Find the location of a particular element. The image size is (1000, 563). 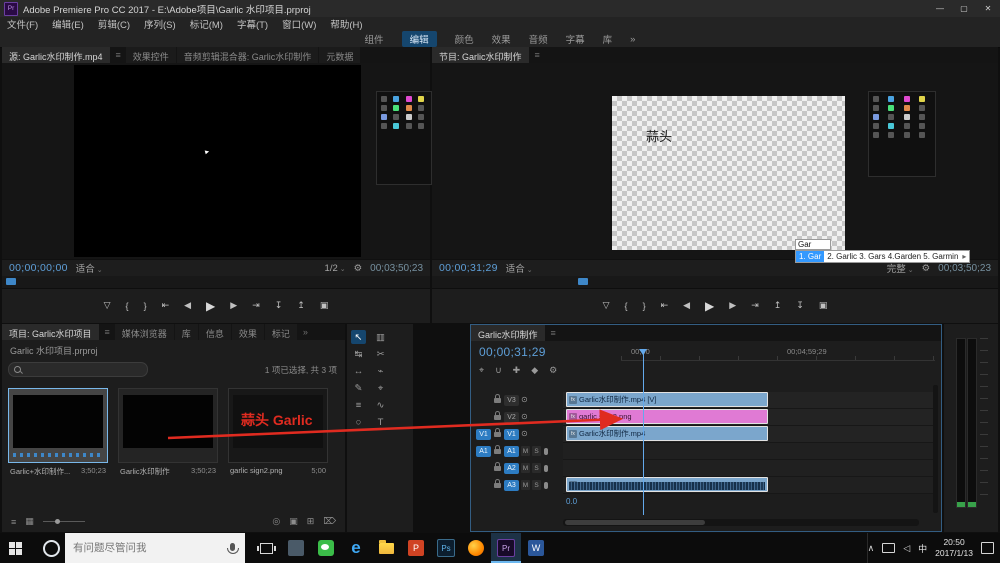

new-bin-icon: ▣ is located at coordinates (293, 521).